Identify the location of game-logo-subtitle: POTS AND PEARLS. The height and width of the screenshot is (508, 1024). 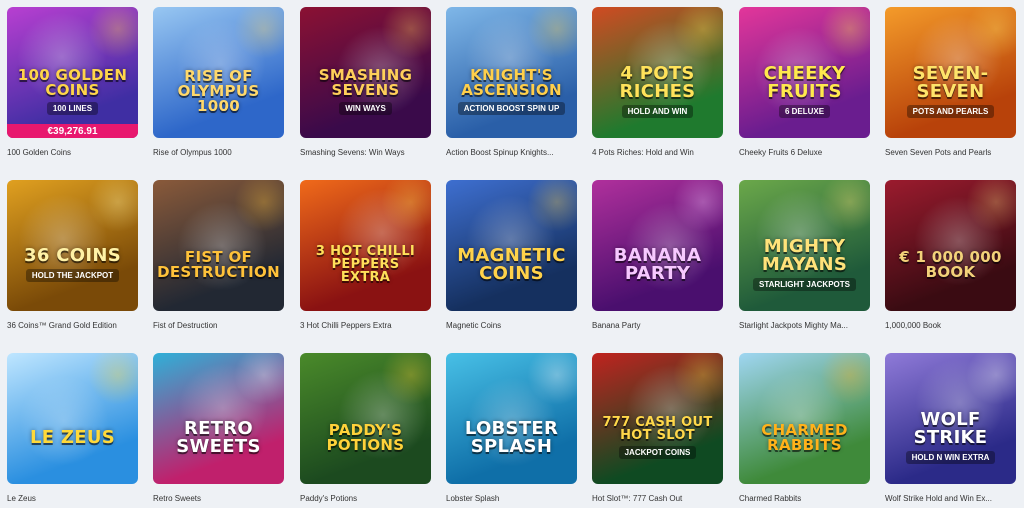
(950, 111).